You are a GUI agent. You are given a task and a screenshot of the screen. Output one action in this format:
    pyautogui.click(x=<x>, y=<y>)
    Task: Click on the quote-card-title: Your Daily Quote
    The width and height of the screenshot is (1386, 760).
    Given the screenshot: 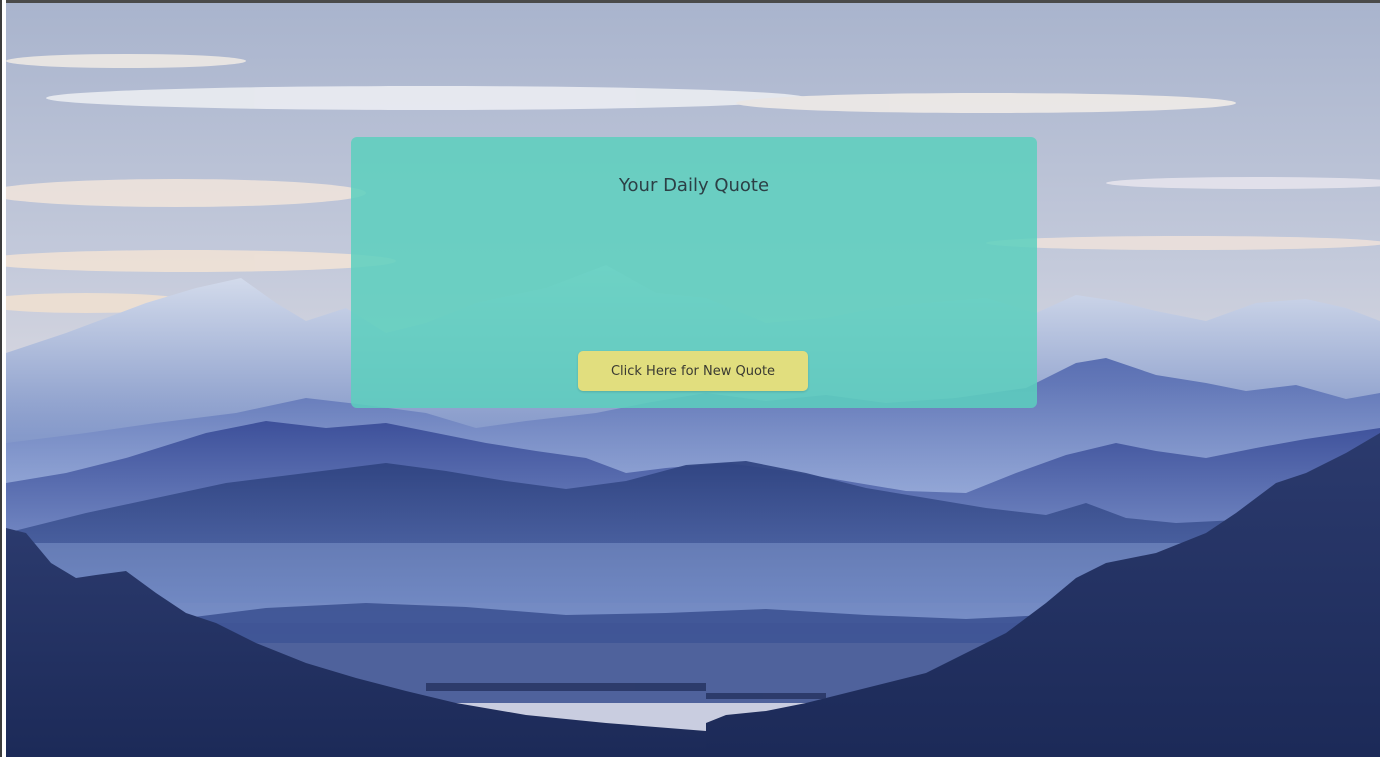 What is the action you would take?
    pyautogui.click(x=694, y=185)
    